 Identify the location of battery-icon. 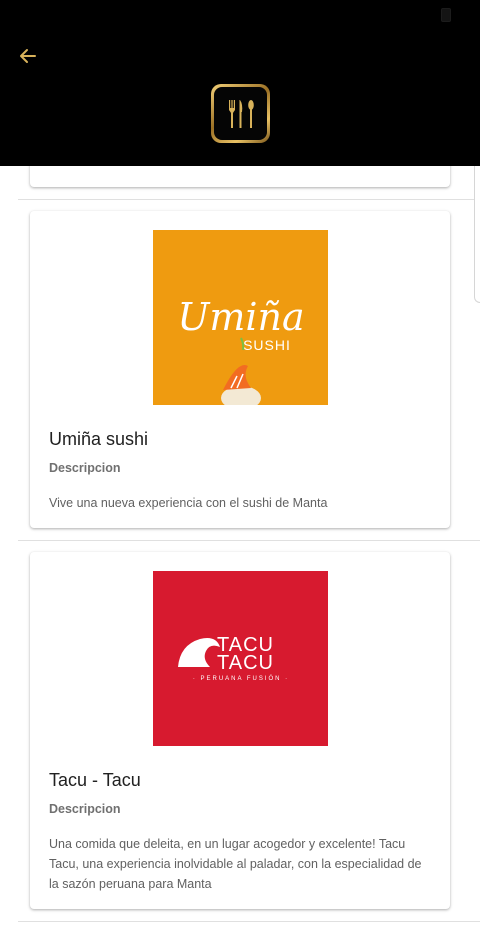
(446, 15).